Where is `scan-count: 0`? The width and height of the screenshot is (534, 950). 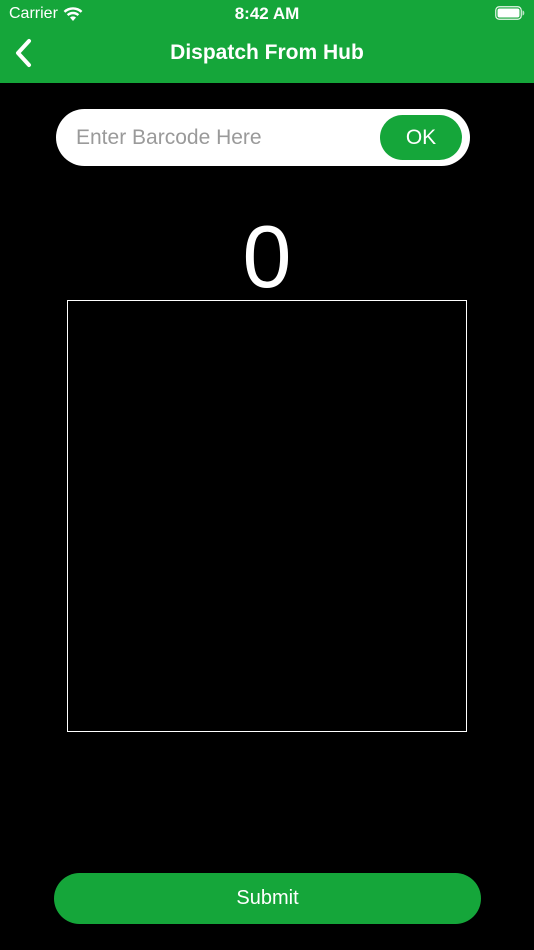 scan-count: 0 is located at coordinates (267, 256).